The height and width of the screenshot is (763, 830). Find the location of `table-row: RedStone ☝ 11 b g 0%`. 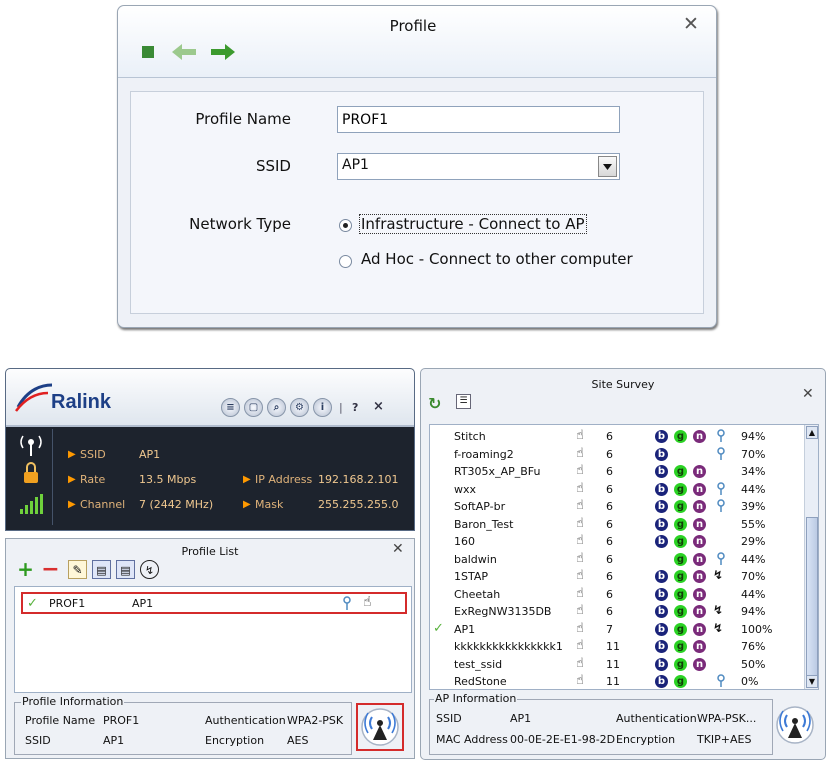

table-row: RedStone ☝ 11 b g 0% is located at coordinates (617, 681).